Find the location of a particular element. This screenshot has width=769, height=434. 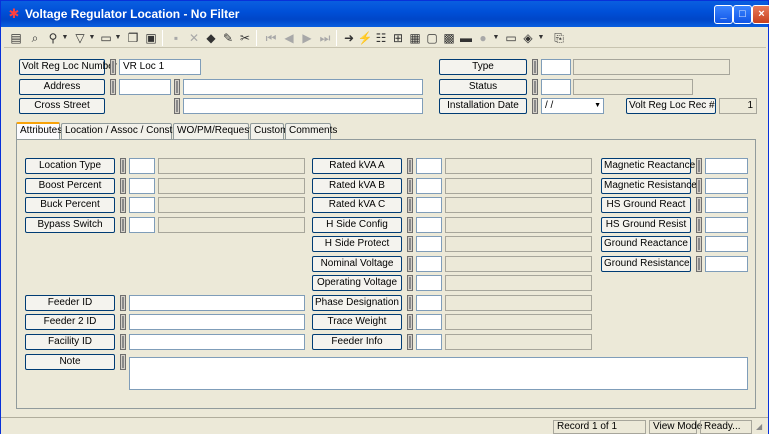

cross-street-button: Cross Street is located at coordinates (62, 106).